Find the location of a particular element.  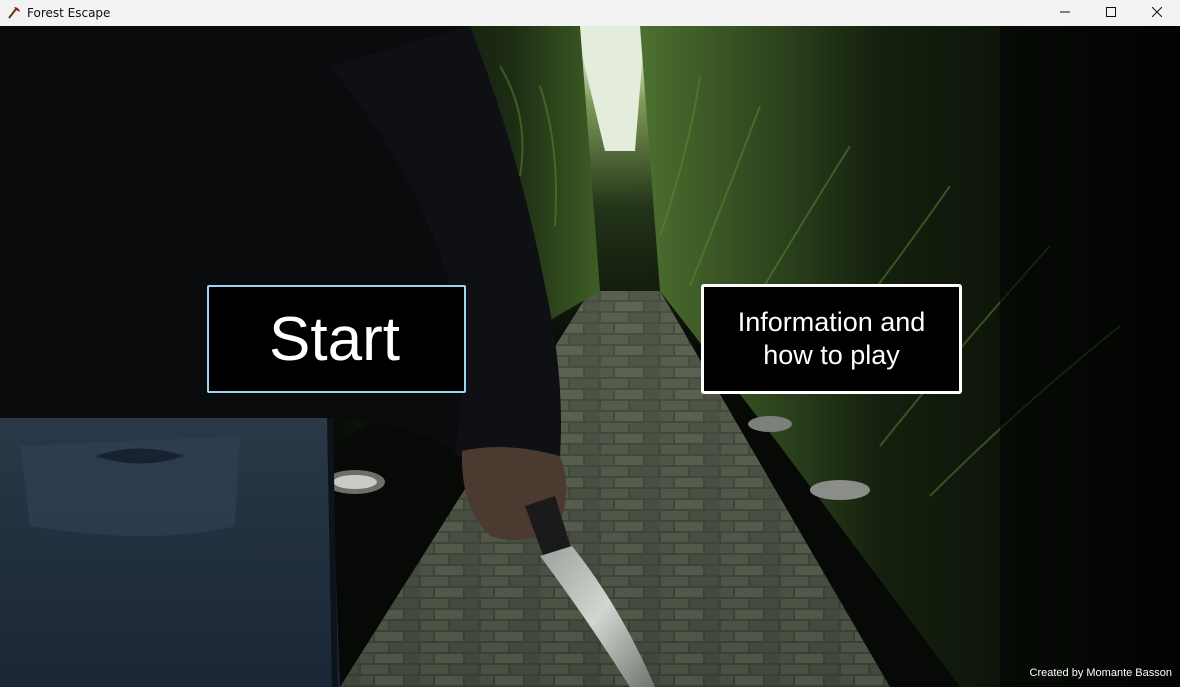

window-controls is located at coordinates (1111, 13).